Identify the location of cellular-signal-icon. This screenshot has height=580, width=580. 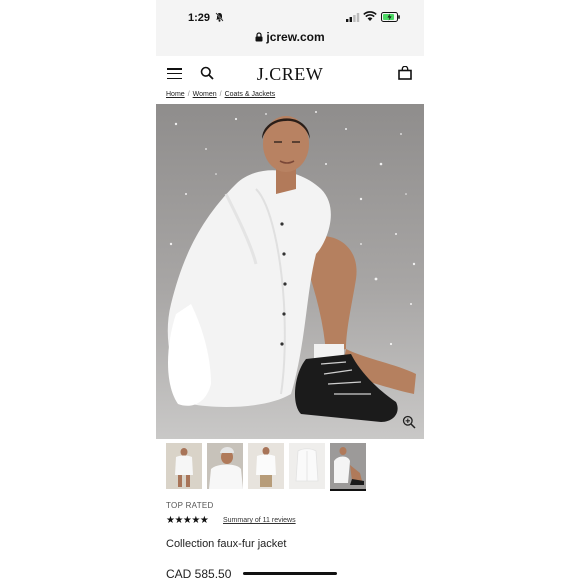
(353, 17).